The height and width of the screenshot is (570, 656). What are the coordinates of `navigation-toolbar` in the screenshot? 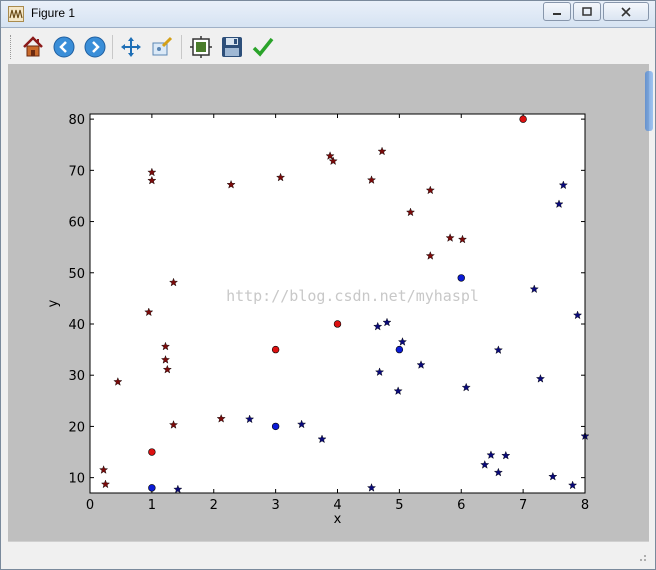 It's located at (328, 47).